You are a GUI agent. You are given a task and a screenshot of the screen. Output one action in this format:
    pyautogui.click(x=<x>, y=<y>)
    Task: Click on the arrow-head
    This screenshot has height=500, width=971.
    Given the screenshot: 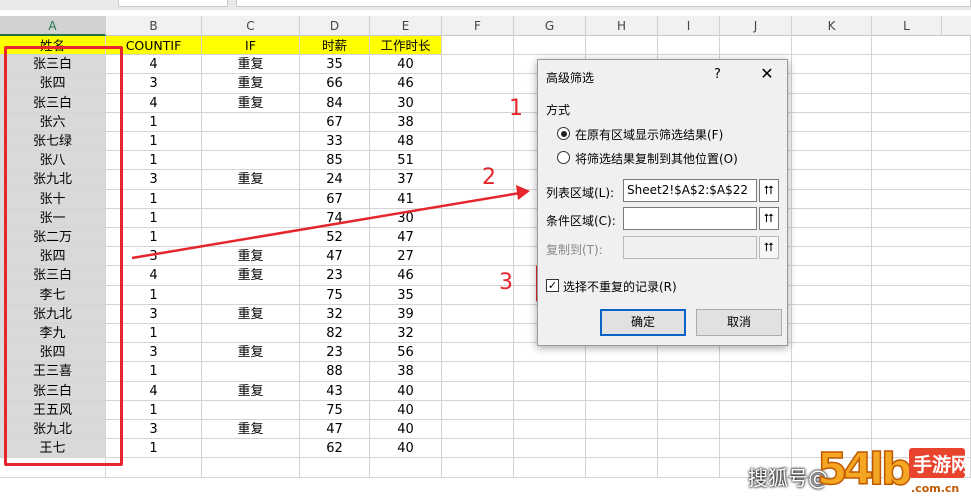 What is the action you would take?
    pyautogui.click(x=523, y=192)
    